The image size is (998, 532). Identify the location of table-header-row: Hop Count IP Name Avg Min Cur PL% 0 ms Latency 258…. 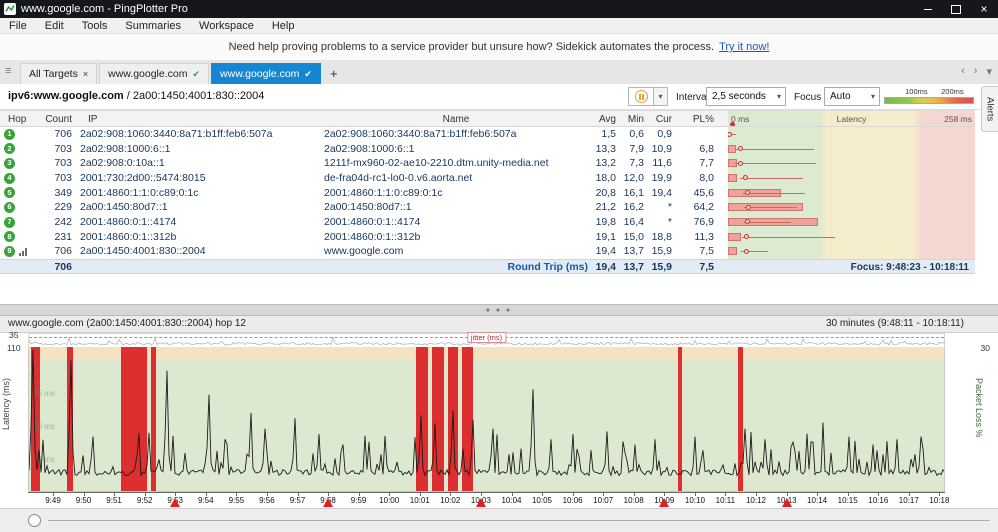
(487, 118).